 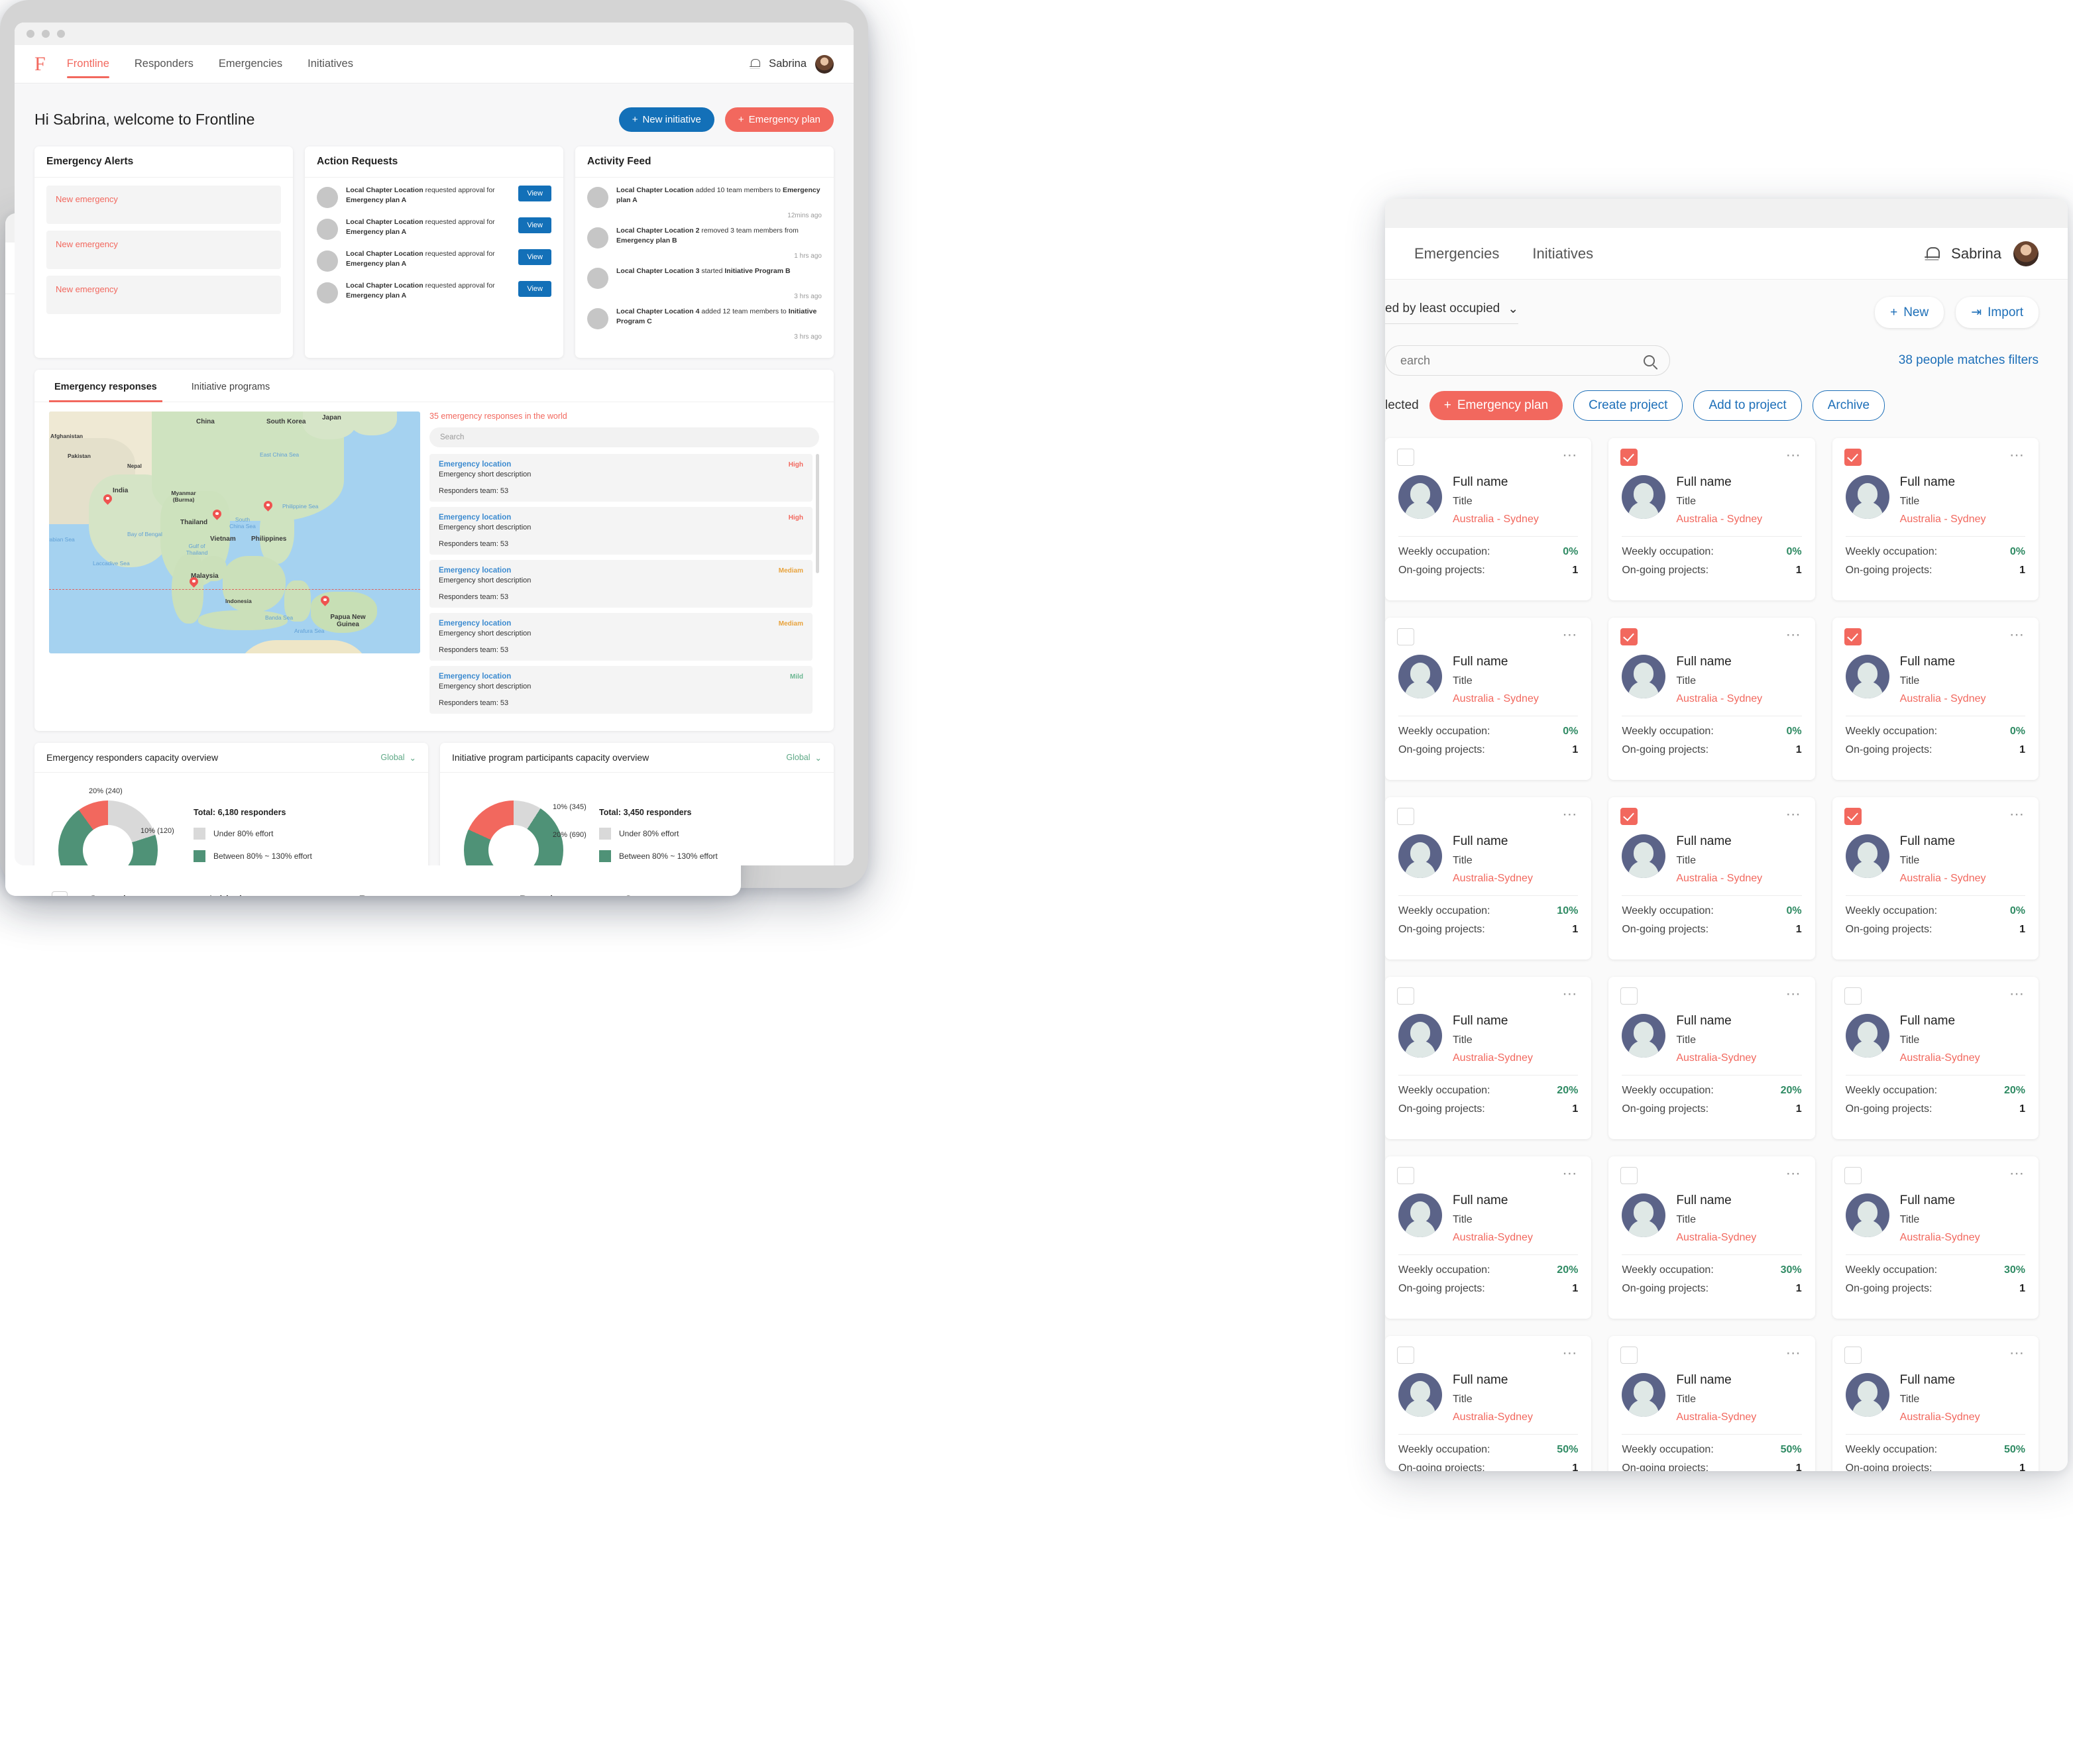 What do you see at coordinates (30, 34) in the screenshot?
I see `window-close-dot` at bounding box center [30, 34].